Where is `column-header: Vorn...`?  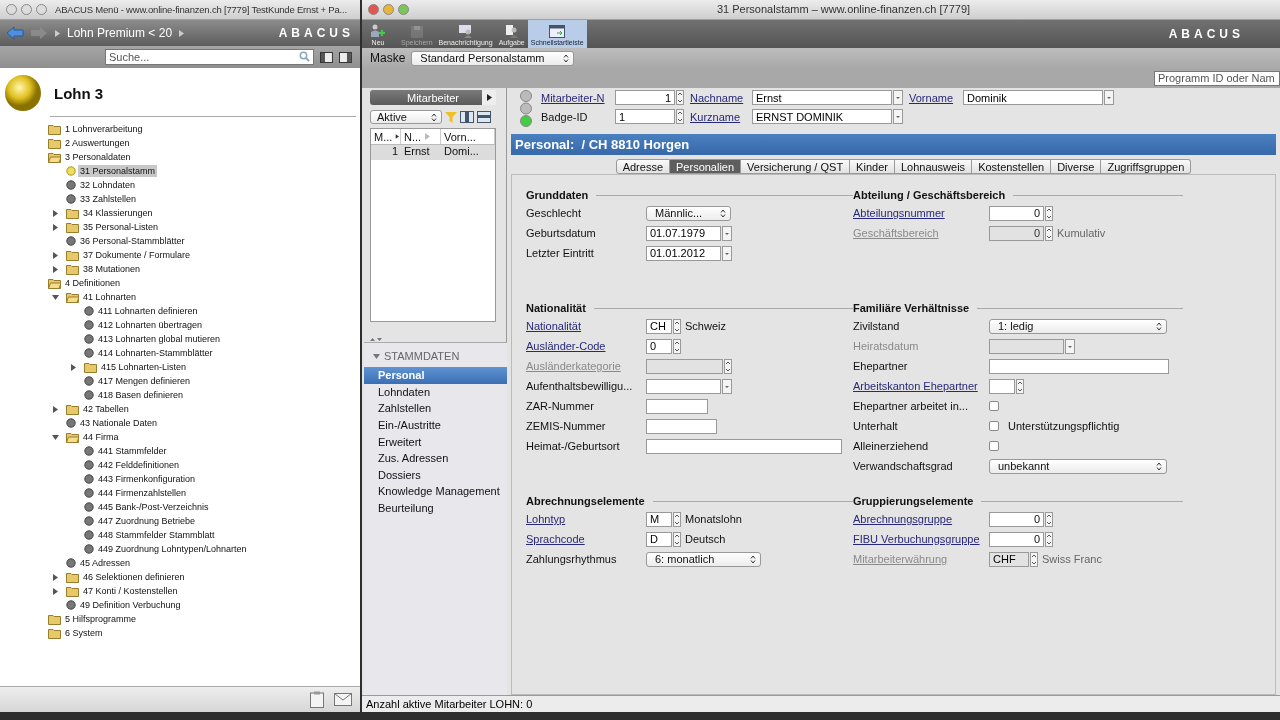
column-header: Vorn... is located at coordinates (468, 136).